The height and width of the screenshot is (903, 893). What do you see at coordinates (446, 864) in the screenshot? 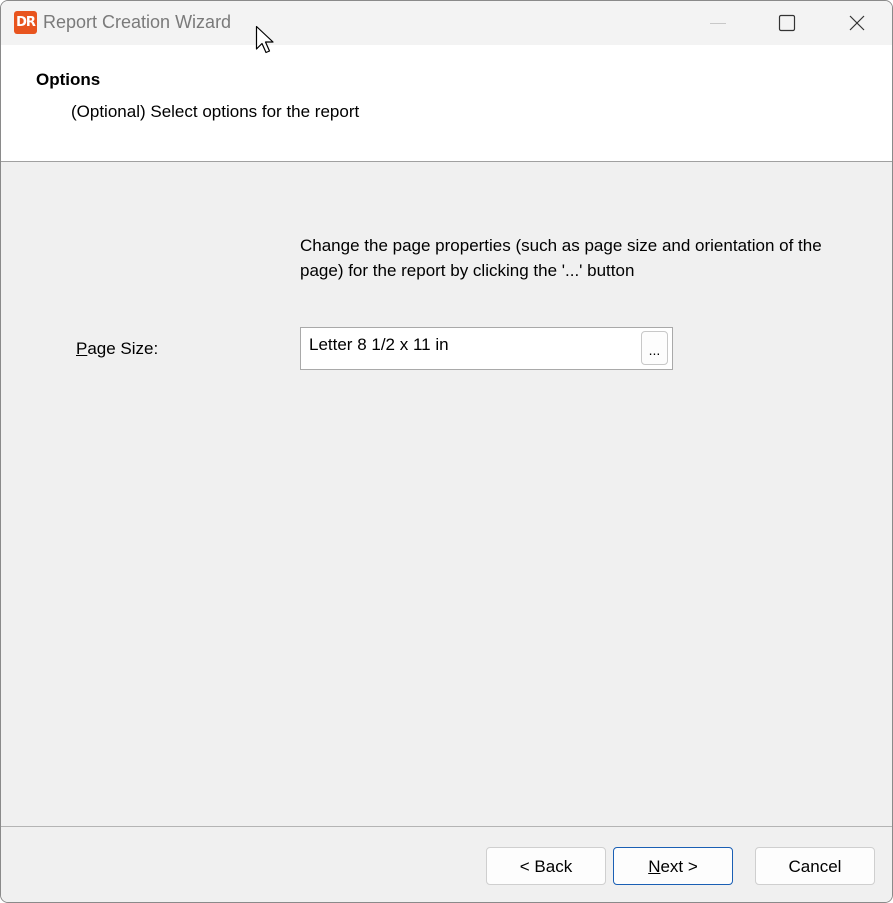
I see `wizard-footer: < Back Next > Cancel` at bounding box center [446, 864].